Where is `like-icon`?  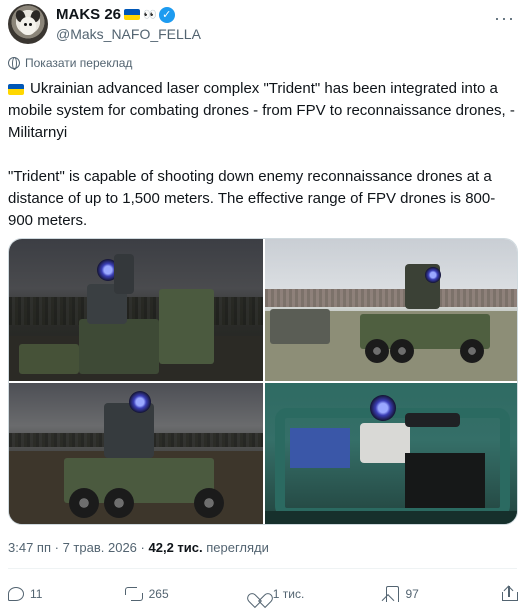 like-icon is located at coordinates (259, 594).